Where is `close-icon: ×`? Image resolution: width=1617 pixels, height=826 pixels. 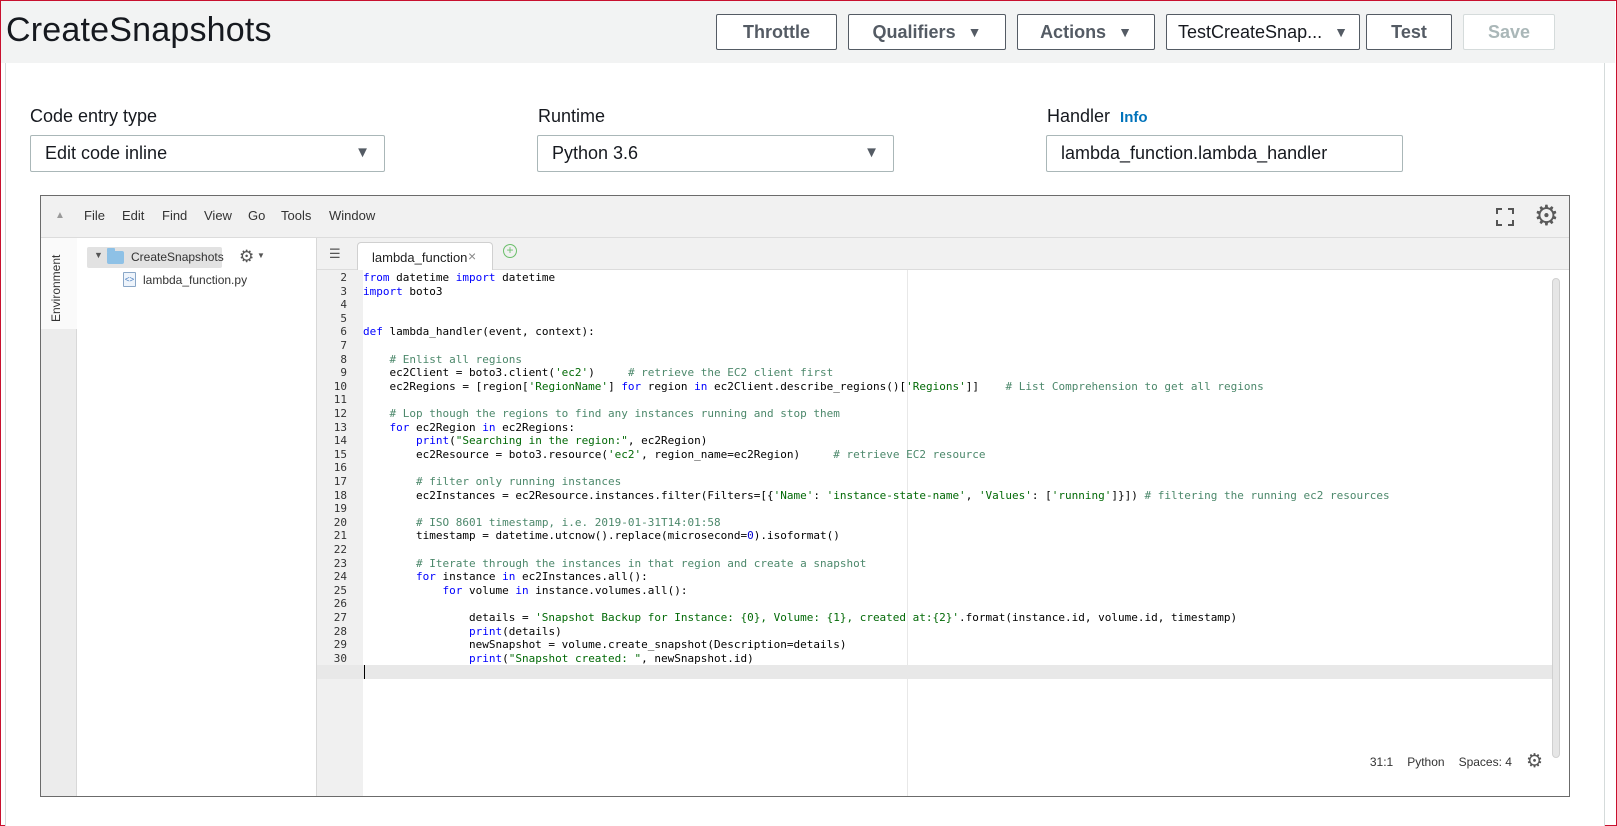 close-icon: × is located at coordinates (472, 256).